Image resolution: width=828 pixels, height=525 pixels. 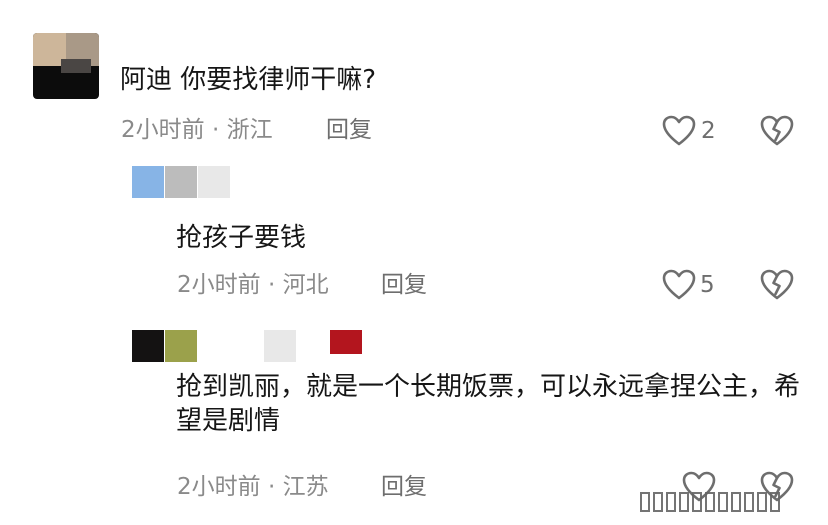 I want to click on comment-meta: 2小时前 · 河北, so click(x=253, y=285).